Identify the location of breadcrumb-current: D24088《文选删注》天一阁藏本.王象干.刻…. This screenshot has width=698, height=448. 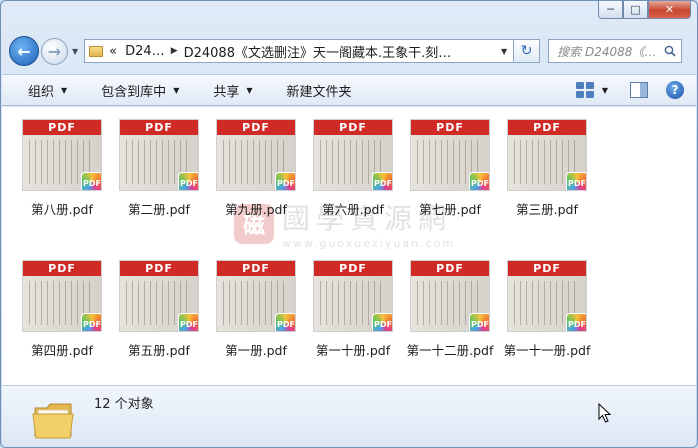
(318, 51).